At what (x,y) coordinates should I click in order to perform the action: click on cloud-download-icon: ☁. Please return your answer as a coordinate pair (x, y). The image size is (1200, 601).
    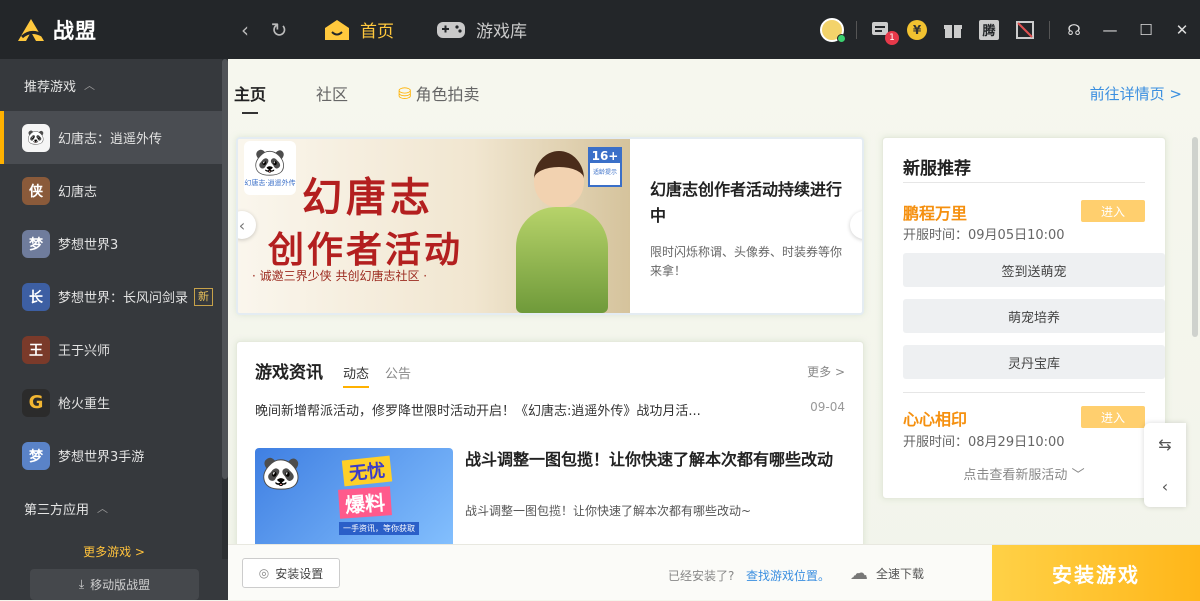
    Looking at the image, I should click on (859, 573).